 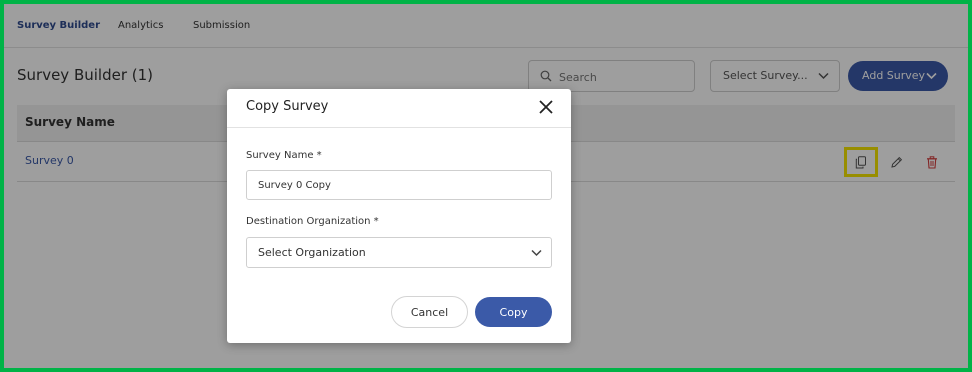 I want to click on destination-organization-value: Select Organization, so click(x=312, y=252).